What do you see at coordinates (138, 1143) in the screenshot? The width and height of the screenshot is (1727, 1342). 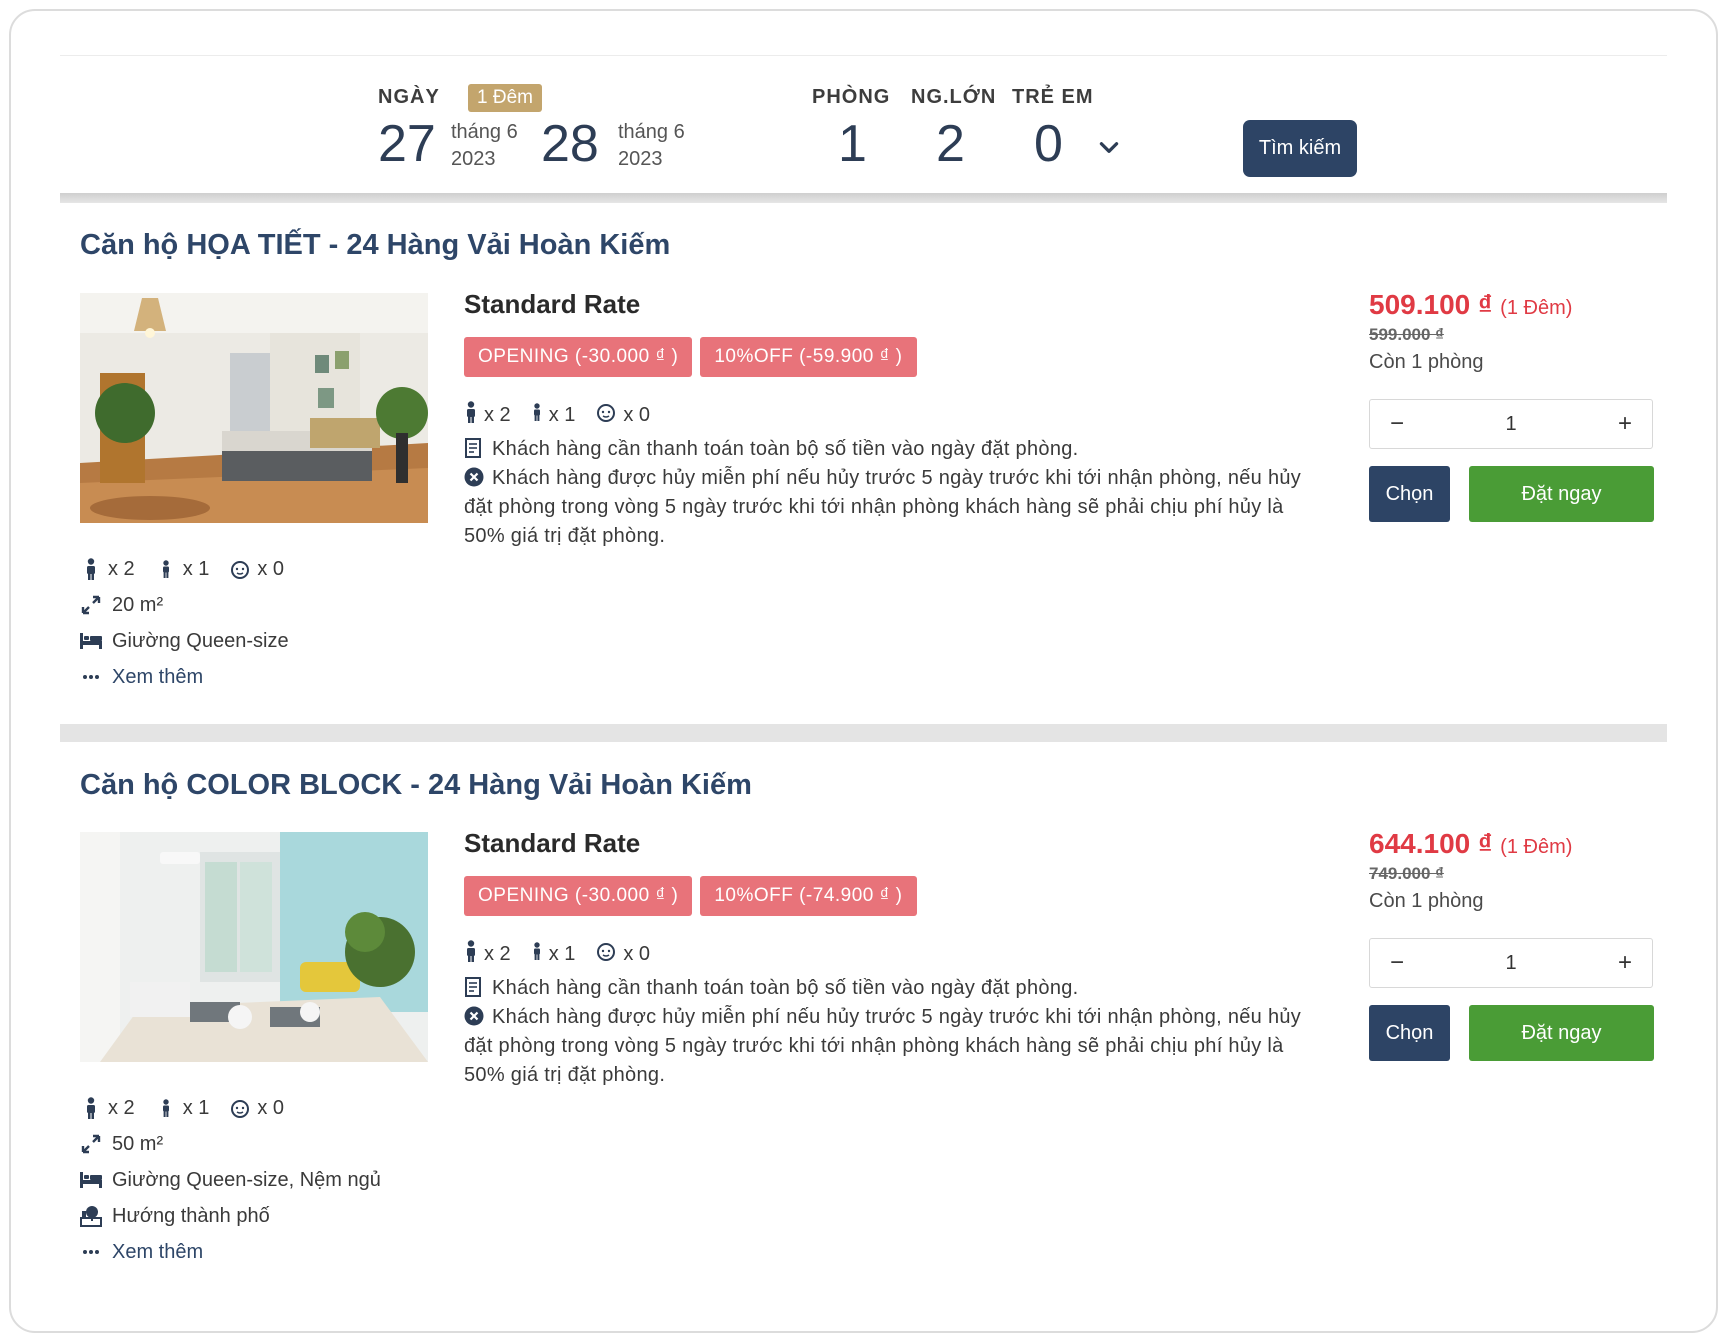 I see `room-area: 50 m²` at bounding box center [138, 1143].